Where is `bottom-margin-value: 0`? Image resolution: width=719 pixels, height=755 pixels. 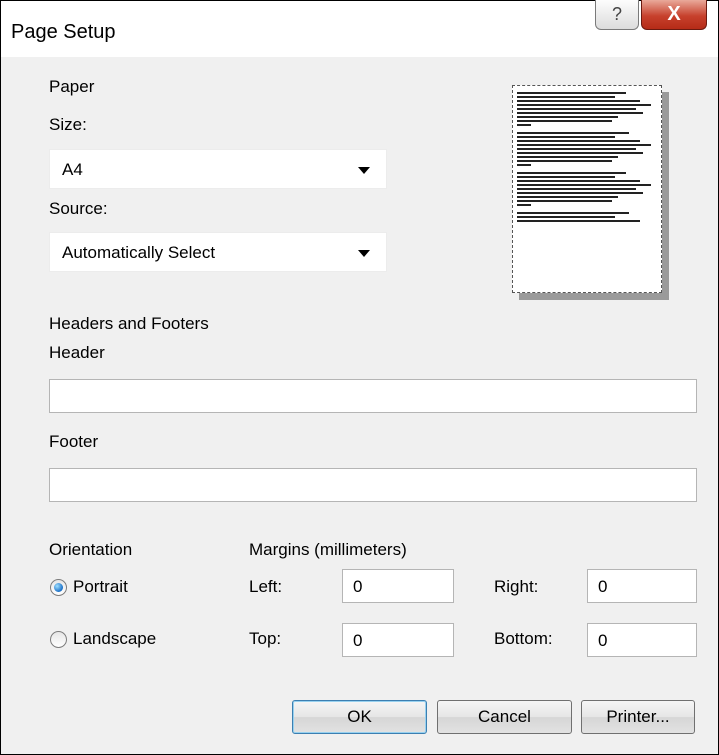
bottom-margin-value: 0 is located at coordinates (603, 640).